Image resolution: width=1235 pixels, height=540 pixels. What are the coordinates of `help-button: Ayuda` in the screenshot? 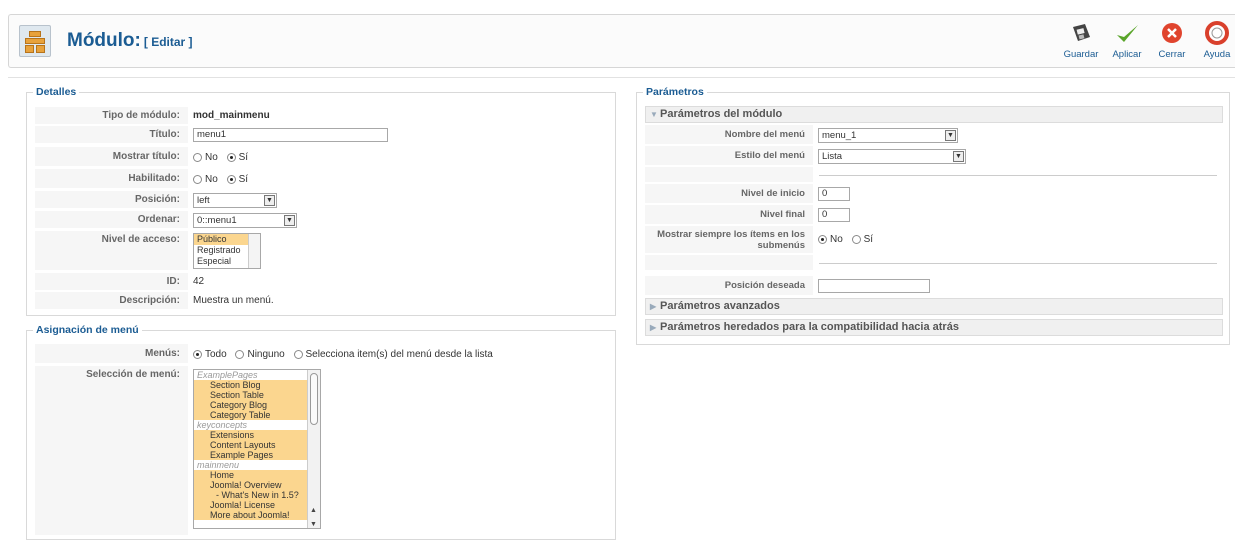 It's located at (1216, 39).